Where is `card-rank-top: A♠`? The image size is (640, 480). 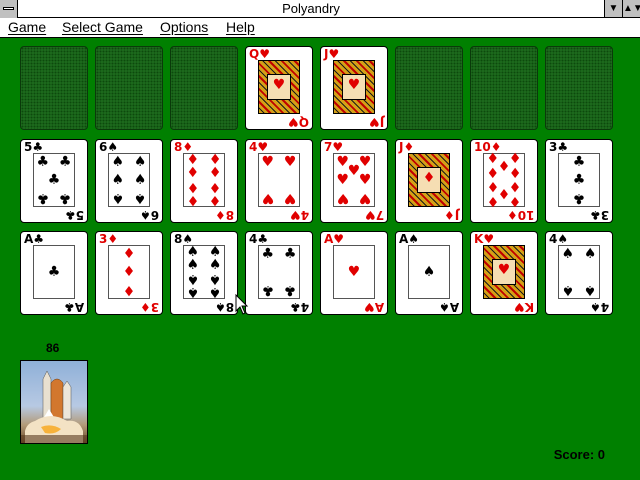 card-rank-top: A♠ is located at coordinates (409, 239).